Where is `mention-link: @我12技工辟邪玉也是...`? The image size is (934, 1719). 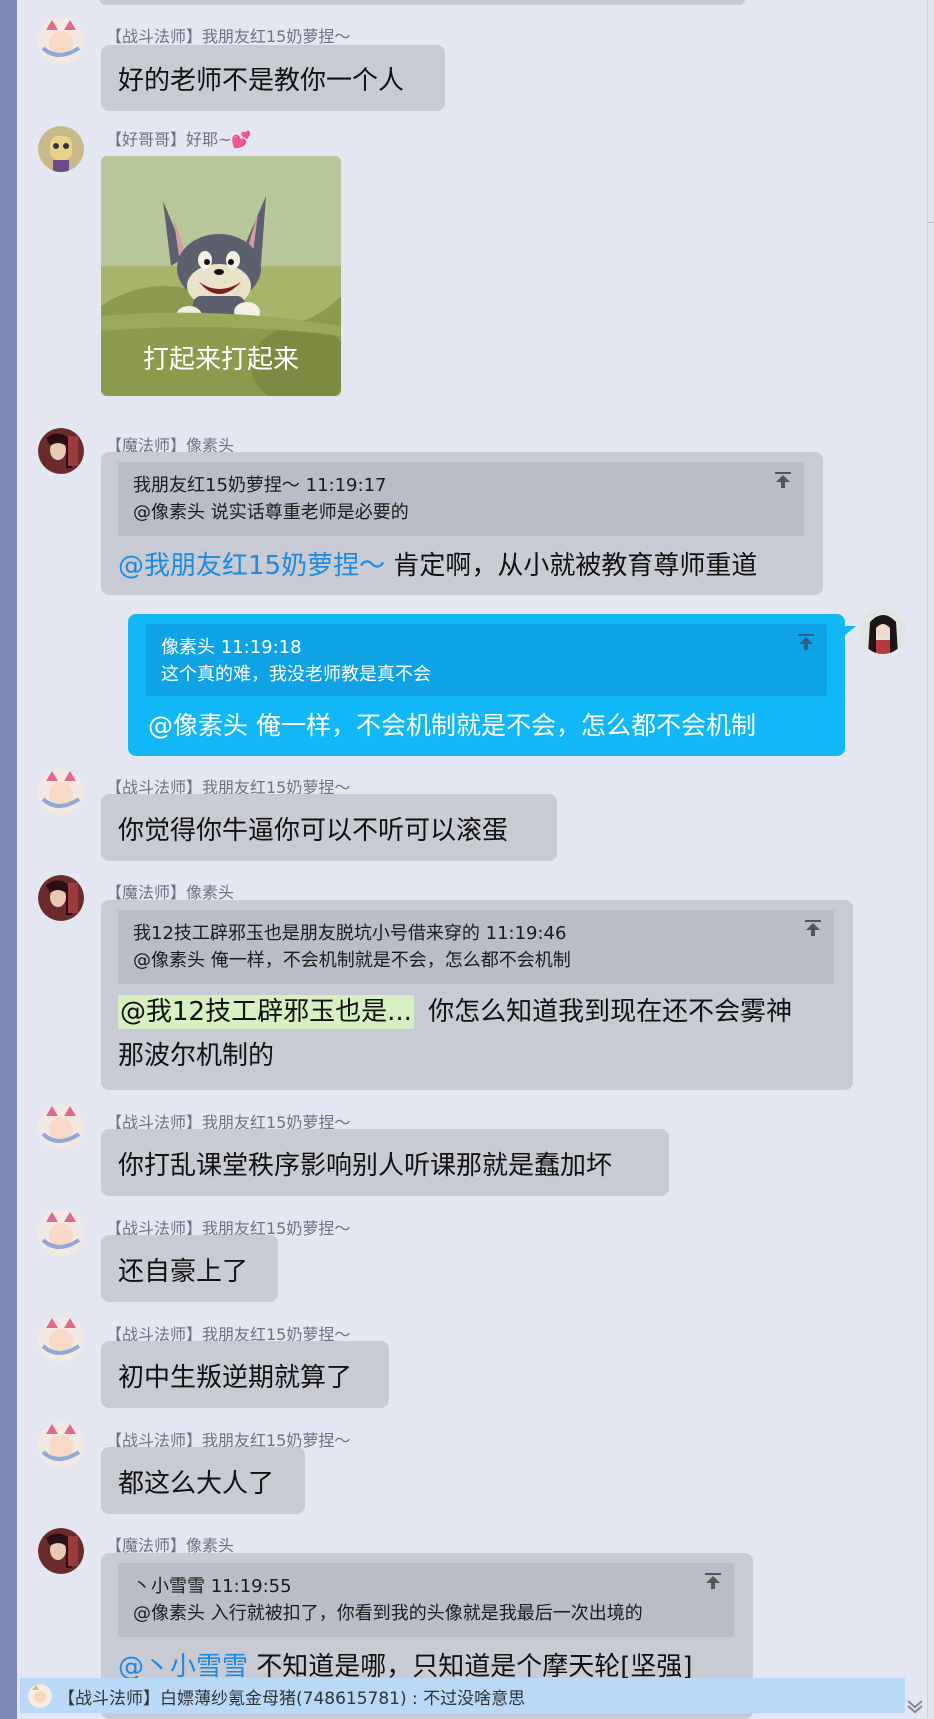 mention-link: @我12技工辟邪玉也是... is located at coordinates (266, 1012).